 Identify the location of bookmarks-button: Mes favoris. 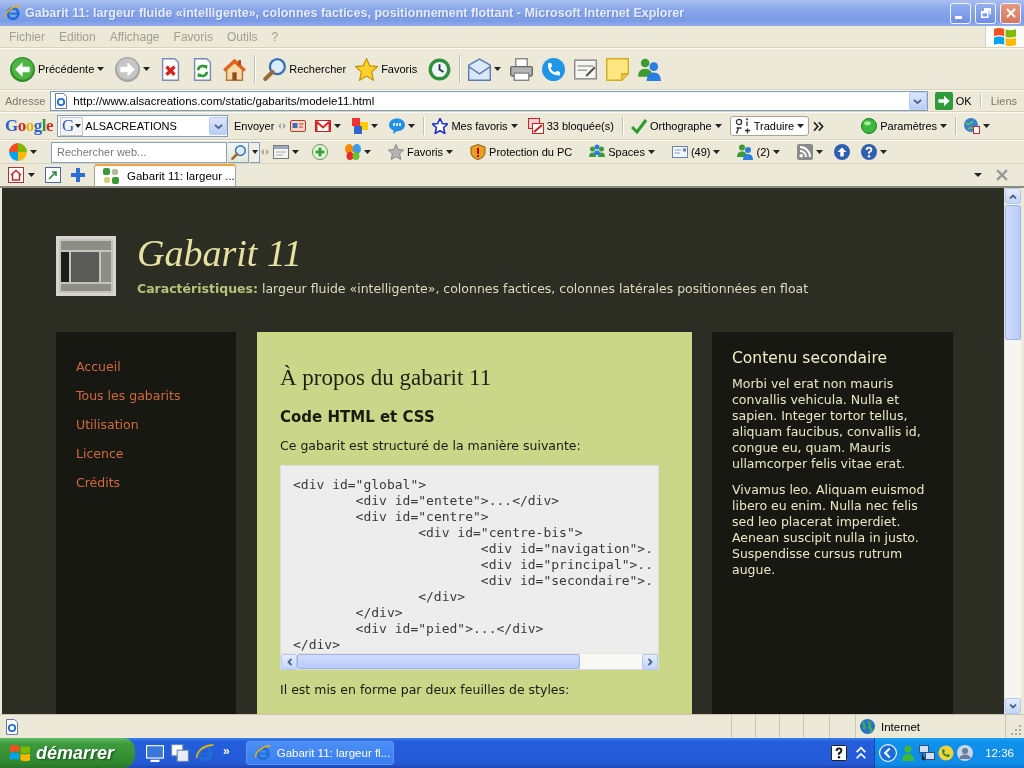
(475, 126).